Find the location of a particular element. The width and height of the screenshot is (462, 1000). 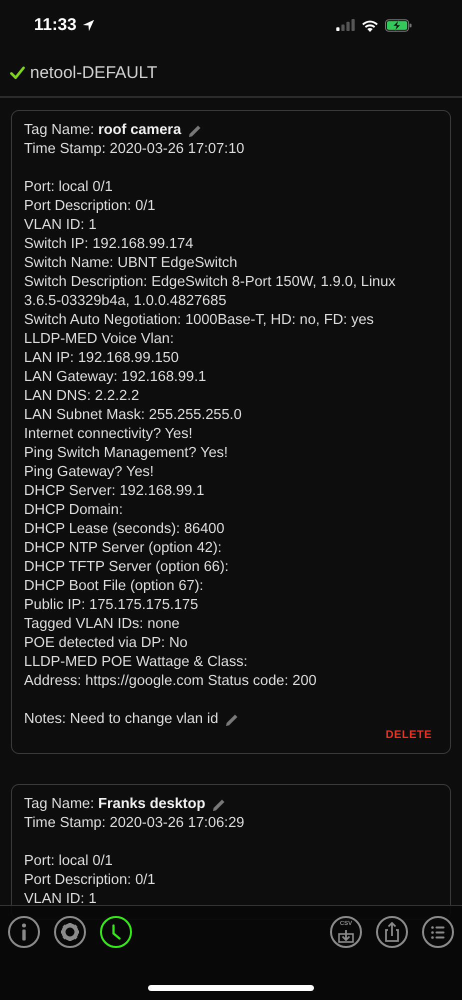

share-button is located at coordinates (392, 932).